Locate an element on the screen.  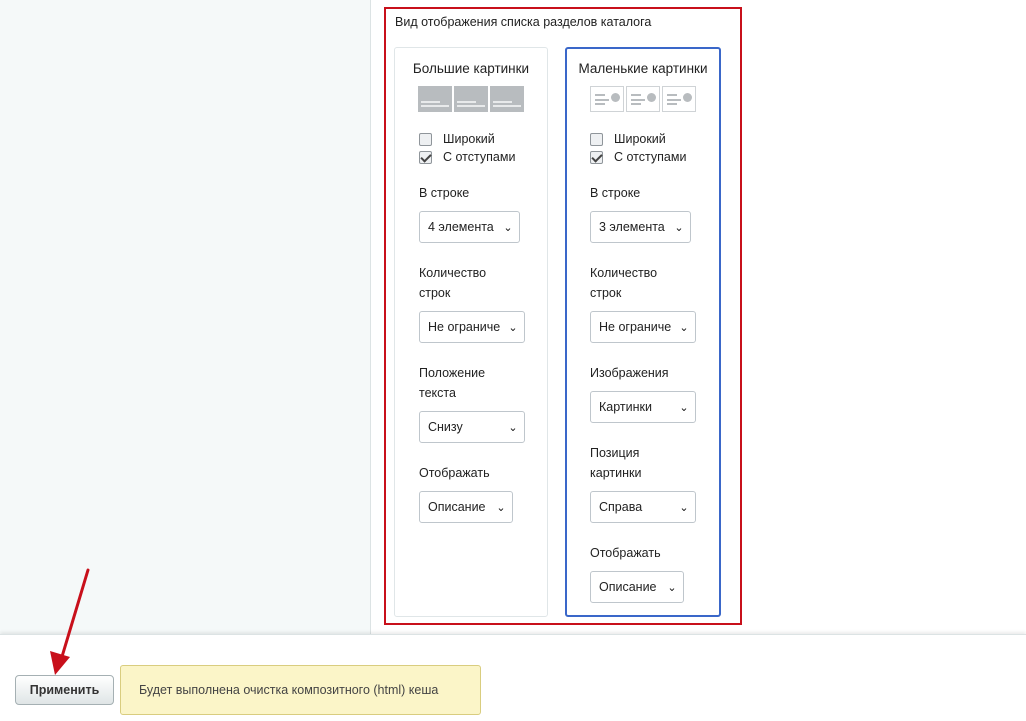
apply-button: Применить is located at coordinates (64, 690).